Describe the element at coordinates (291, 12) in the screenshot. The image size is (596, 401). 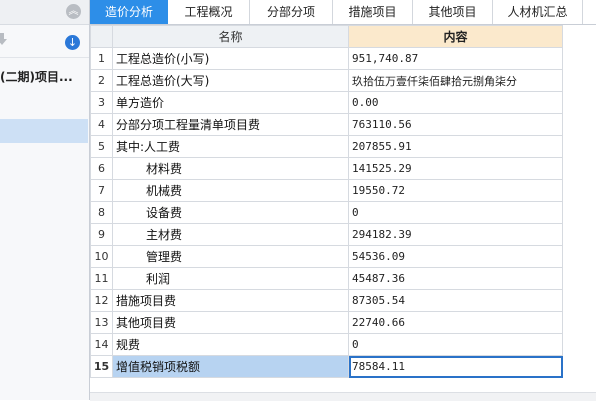
I see `tab-sub-items: 分部分项` at that location.